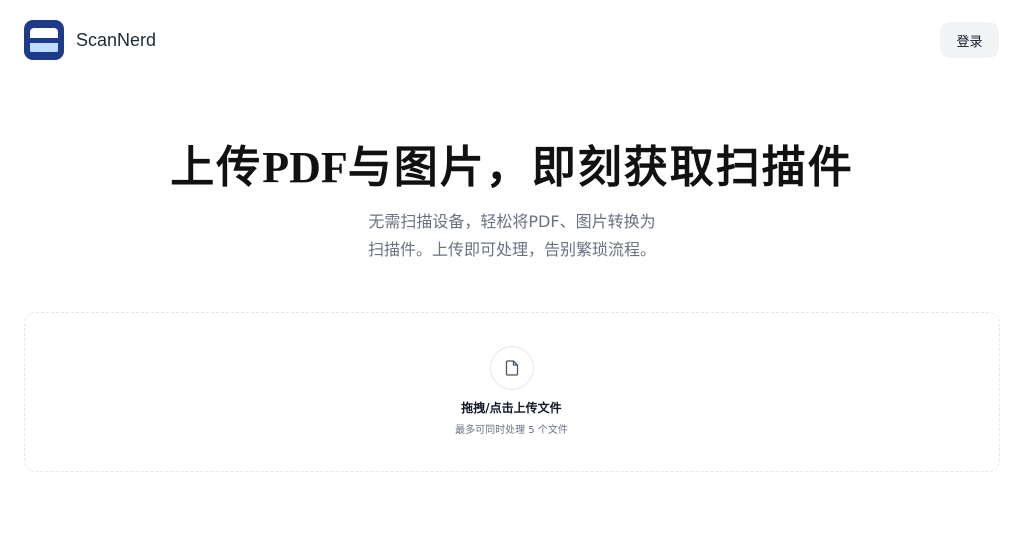 This screenshot has width=1024, height=537. I want to click on title-part-3: 与图片，即刻获取扫描件, so click(600, 167).